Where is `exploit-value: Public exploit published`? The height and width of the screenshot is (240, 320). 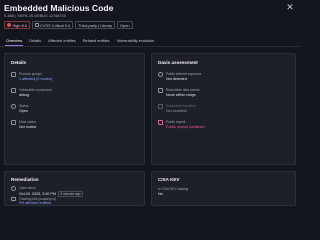
exploit-value: Public exploit published is located at coordinates (185, 126).